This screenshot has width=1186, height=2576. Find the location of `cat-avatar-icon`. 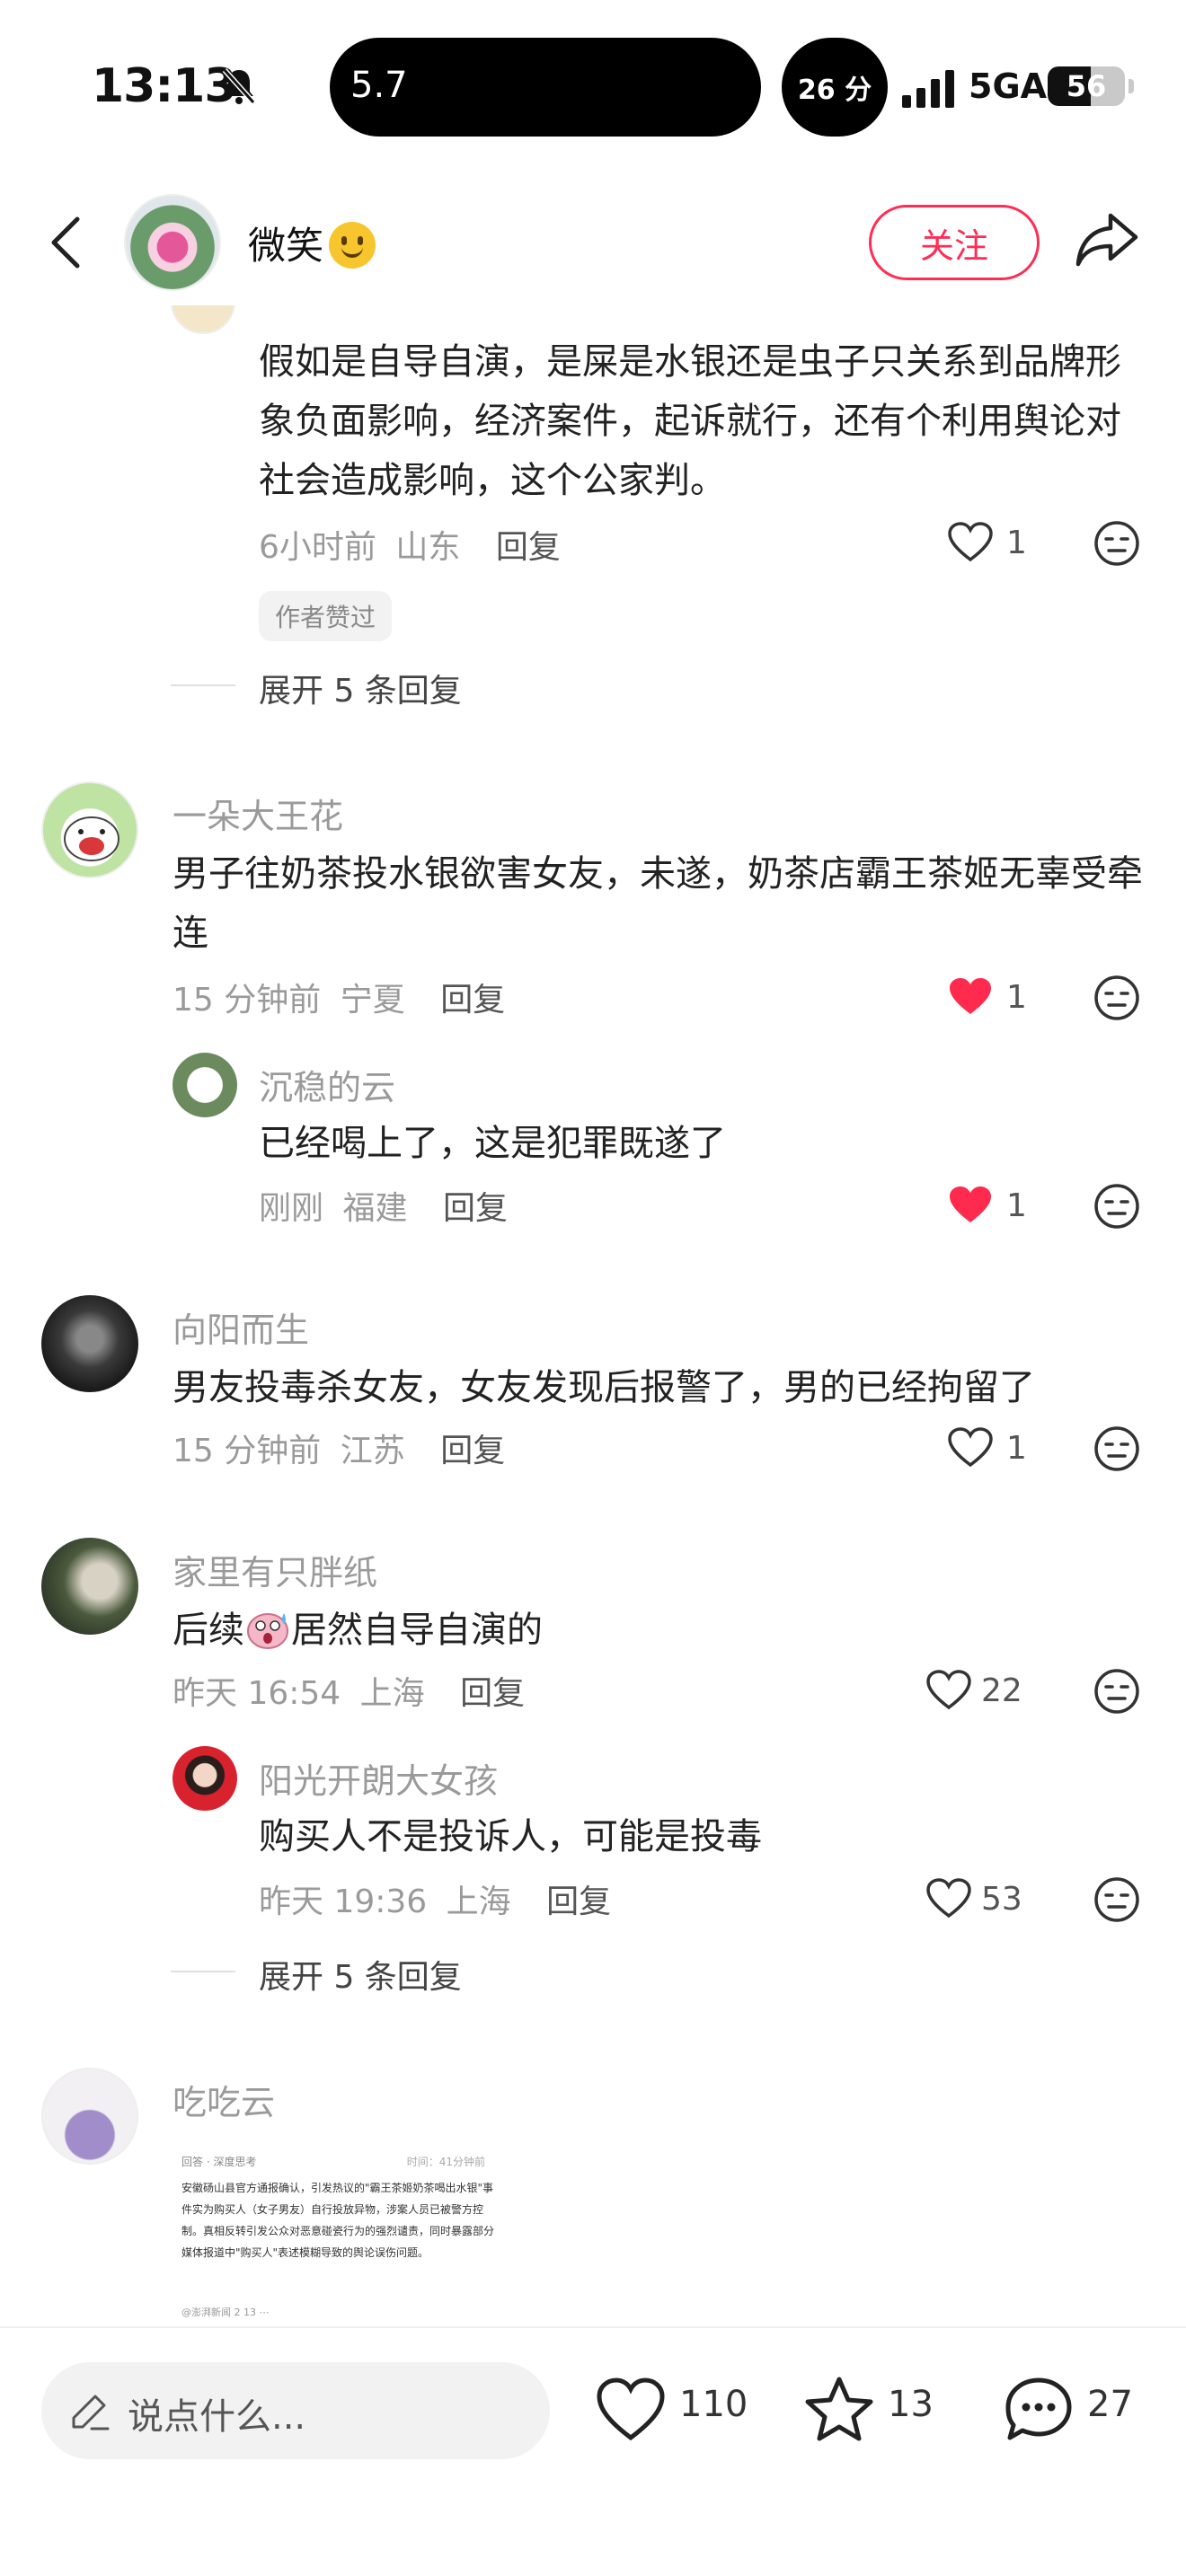

cat-avatar-icon is located at coordinates (91, 838).